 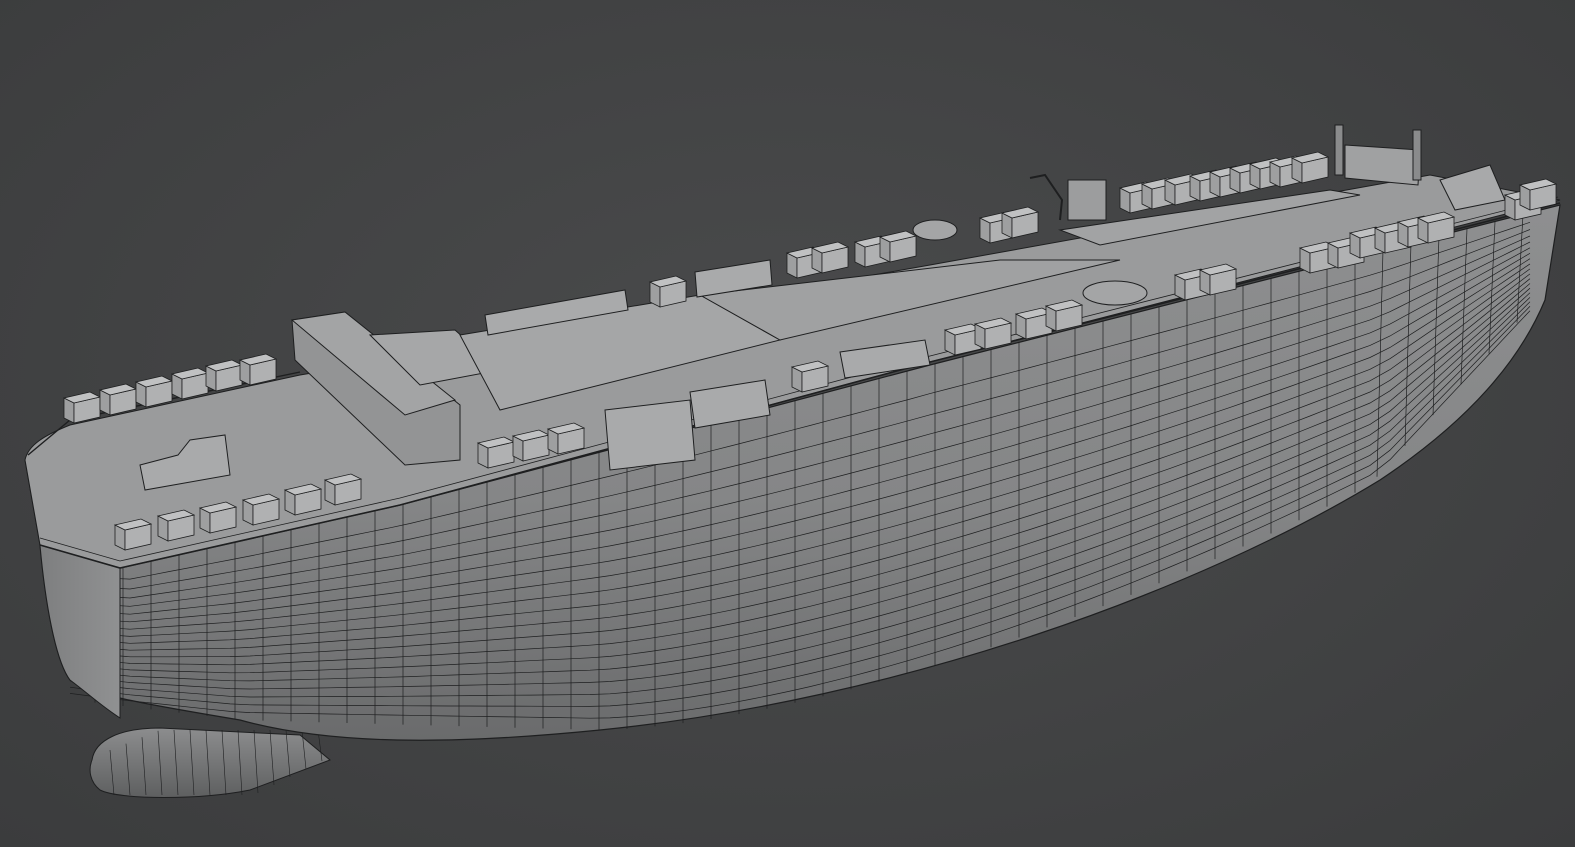 I want to click on bulbous-bow, so click(x=210, y=762).